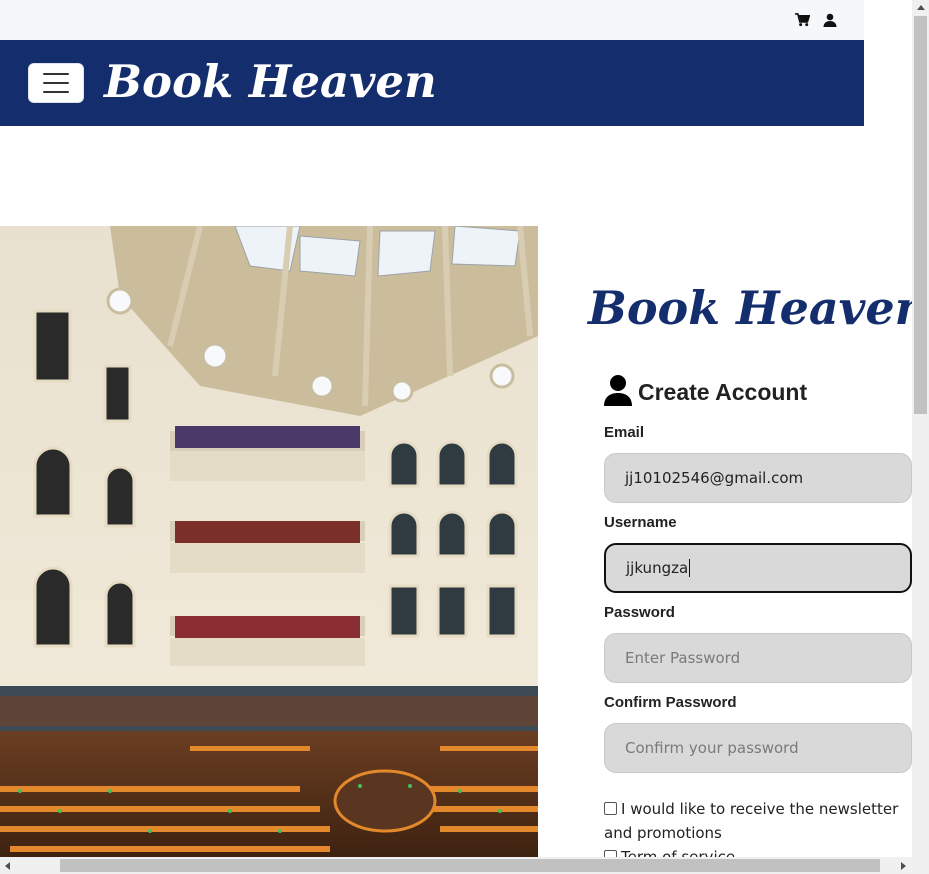 The width and height of the screenshot is (929, 874). I want to click on newsletter-checkbox, so click(610, 808).